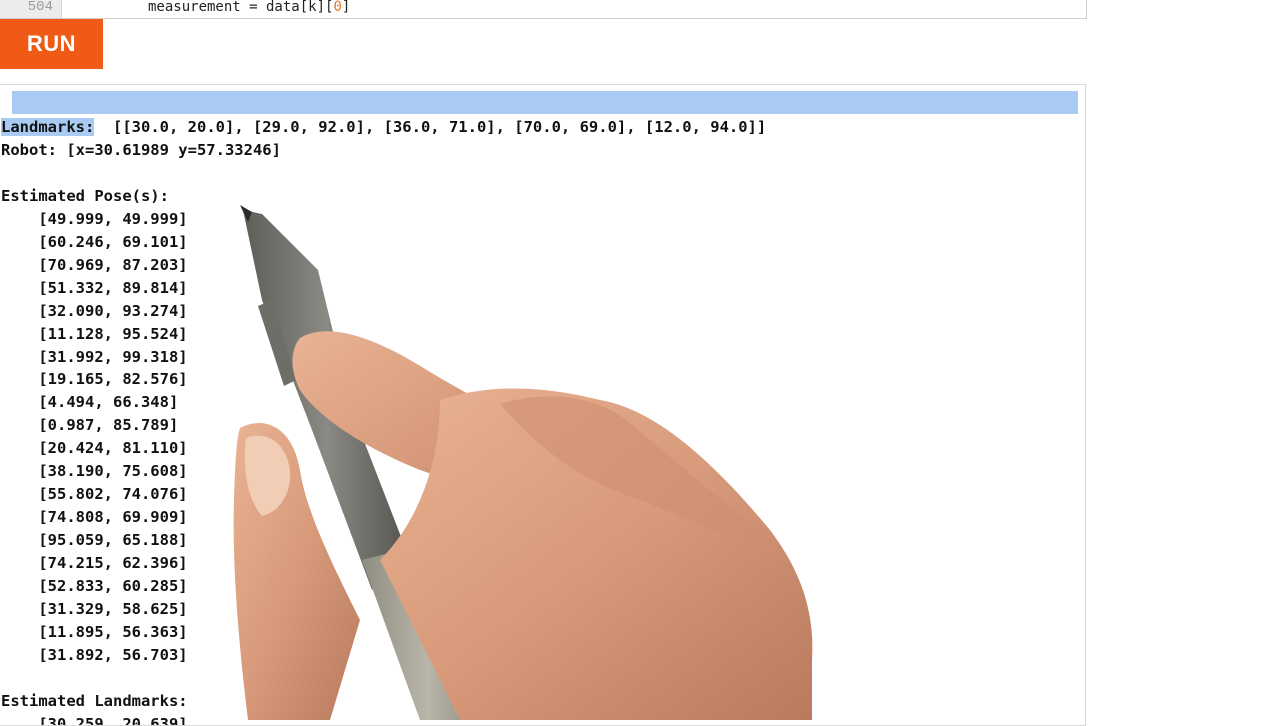  I want to click on code-editor: 504 measurement = data[k][0], so click(543, 9).